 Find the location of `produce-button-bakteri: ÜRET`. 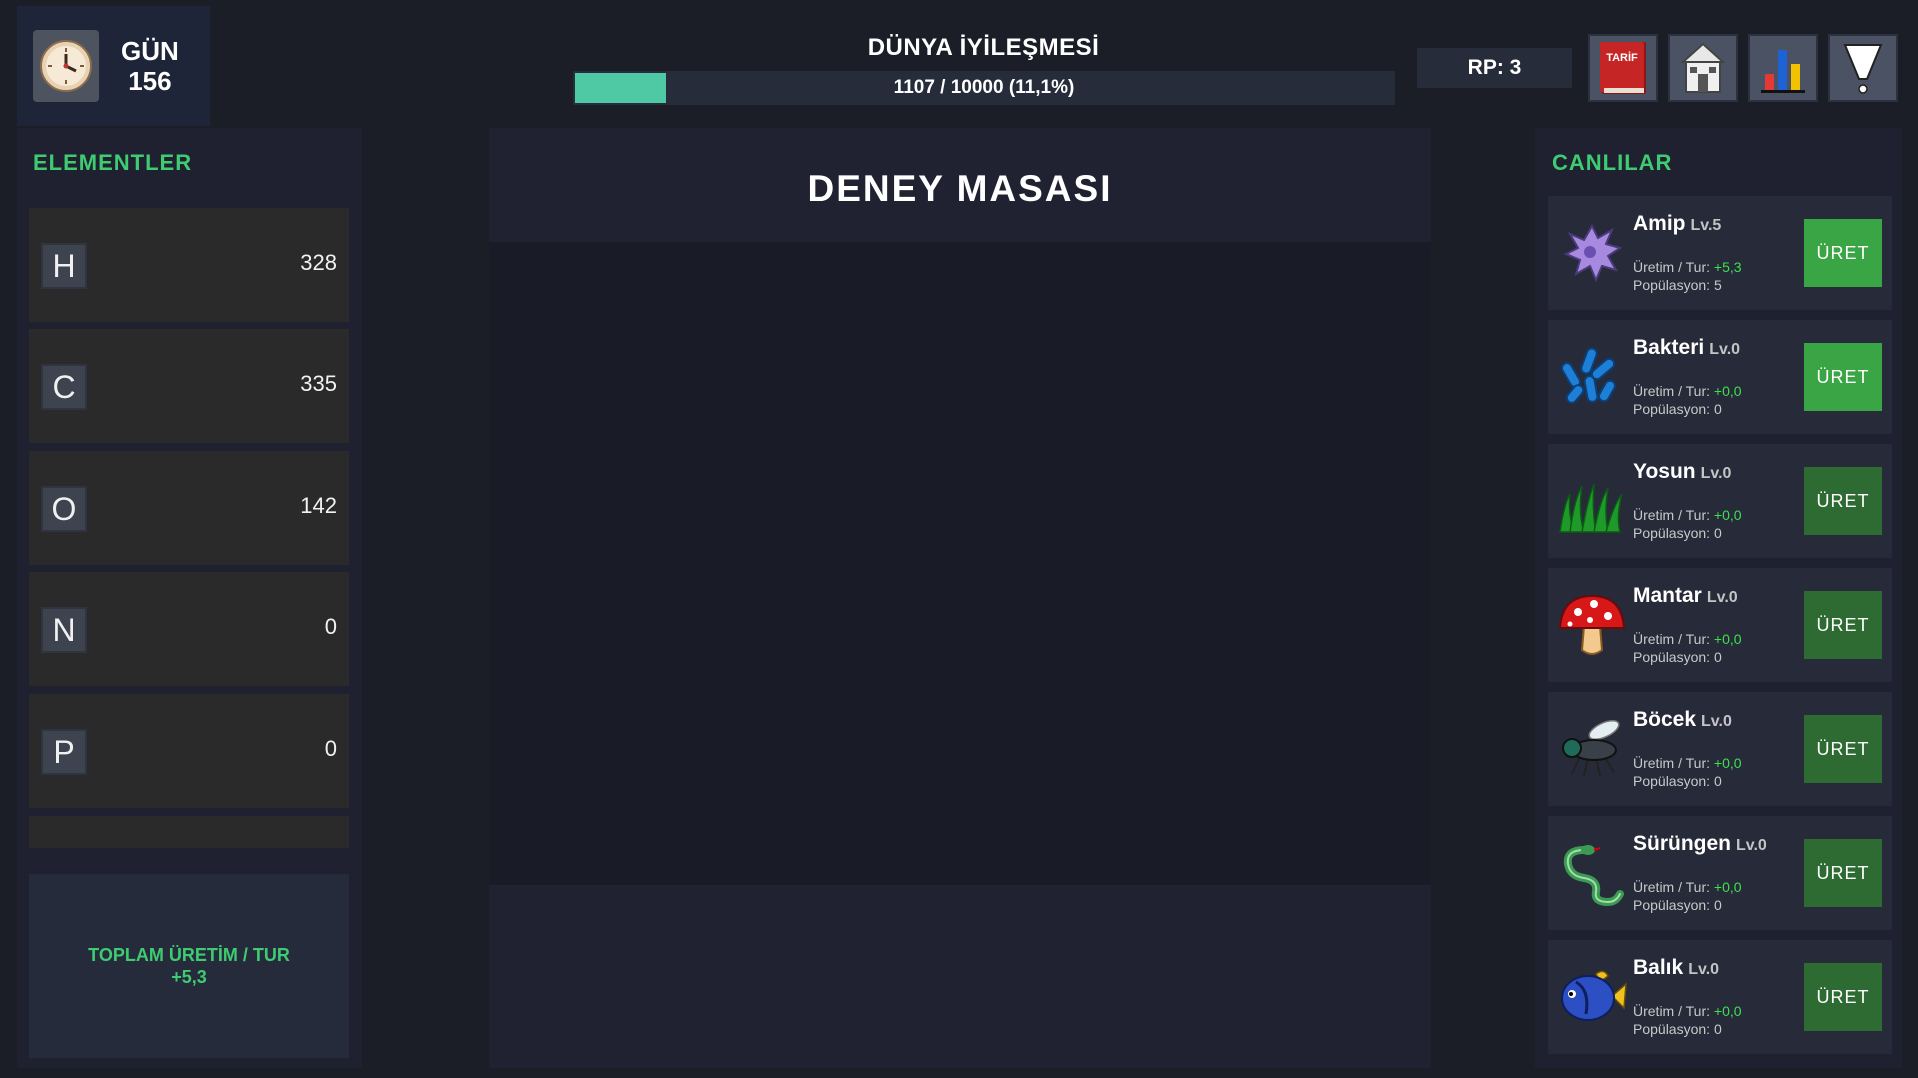

produce-button-bakteri: ÜRET is located at coordinates (1843, 377).